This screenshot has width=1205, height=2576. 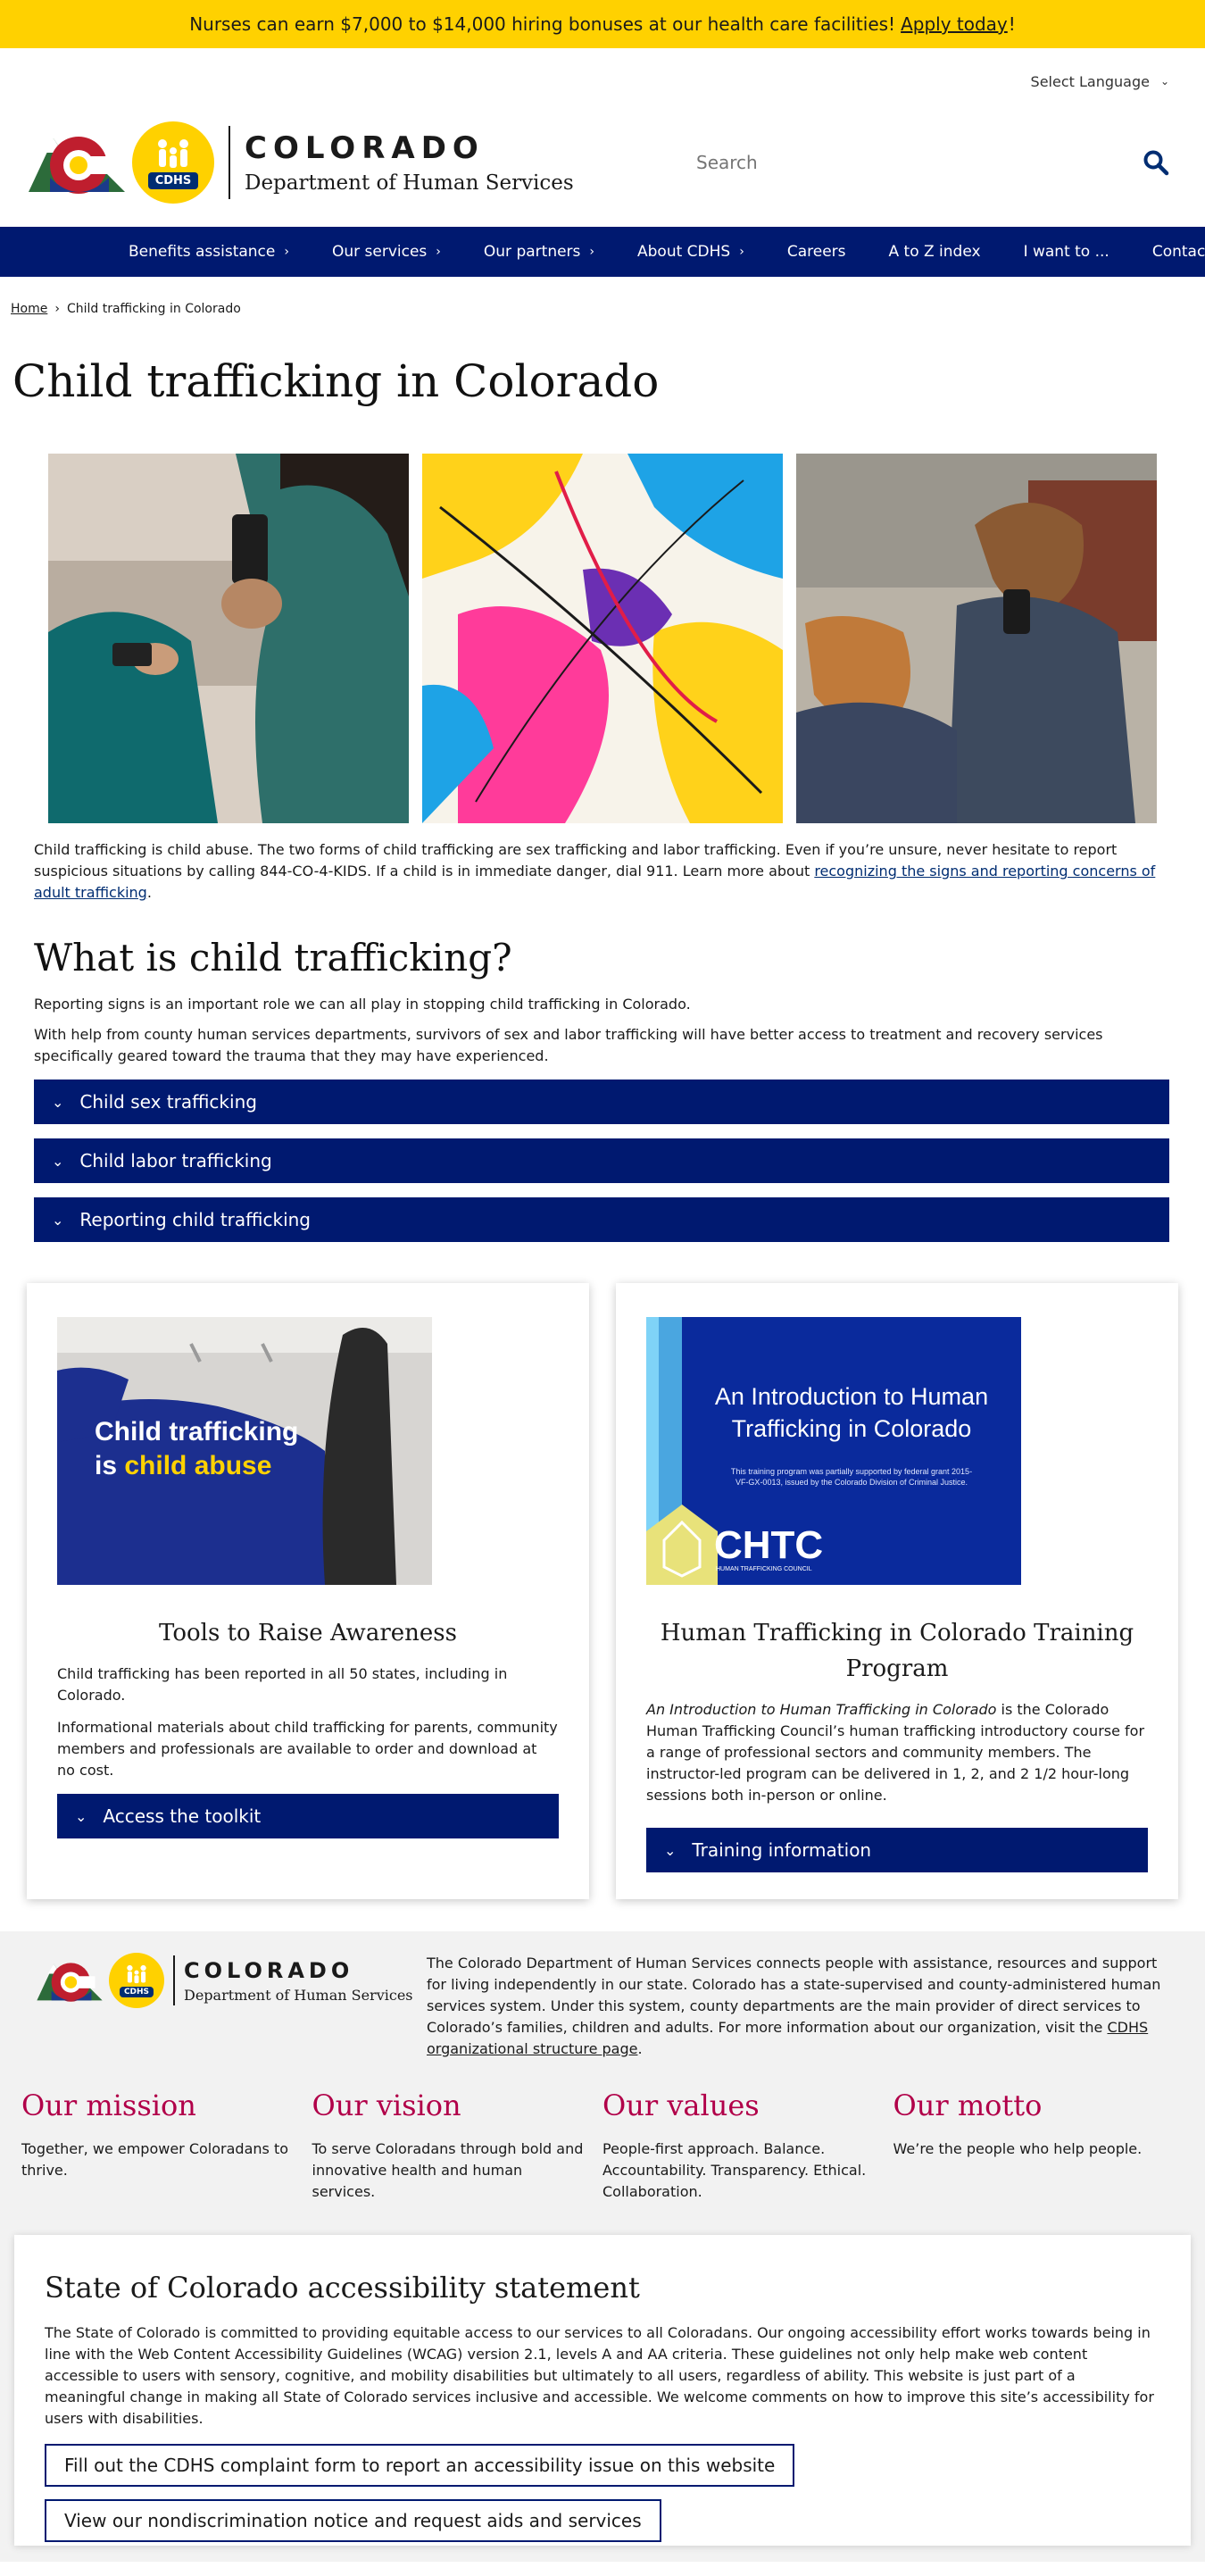 I want to click on logo-state: COLORADO, so click(x=365, y=148).